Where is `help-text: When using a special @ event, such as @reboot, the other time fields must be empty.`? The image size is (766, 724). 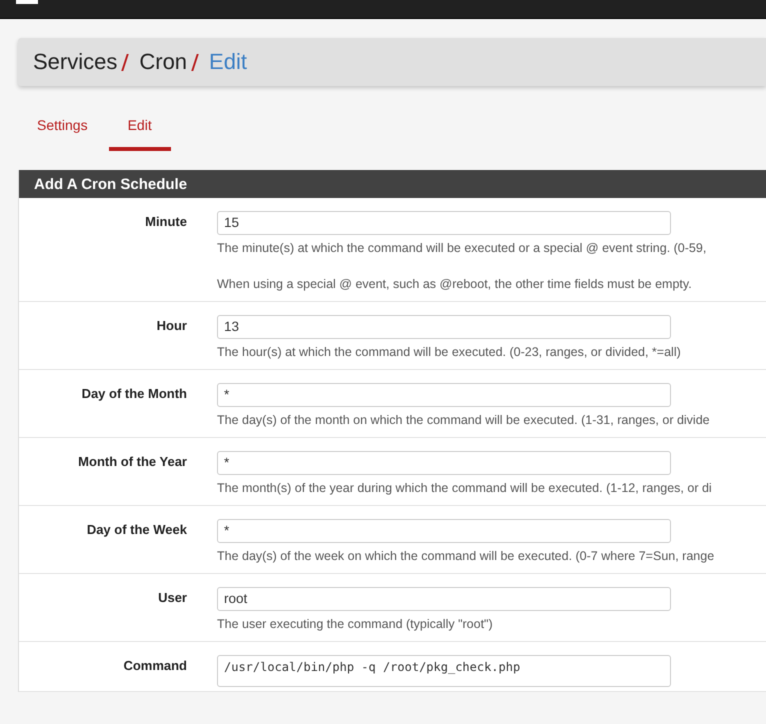 help-text: When using a special @ event, such as @reboot, the other time fields must be empty. is located at coordinates (455, 284).